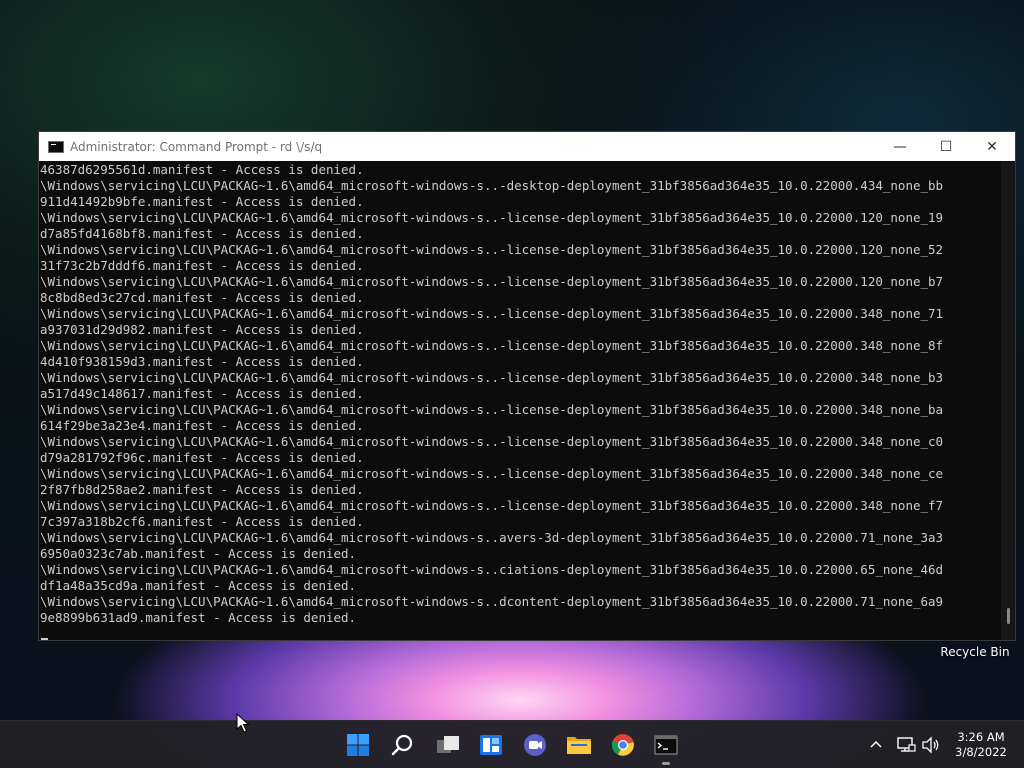  I want to click on mouse-cursor-icon, so click(243, 724).